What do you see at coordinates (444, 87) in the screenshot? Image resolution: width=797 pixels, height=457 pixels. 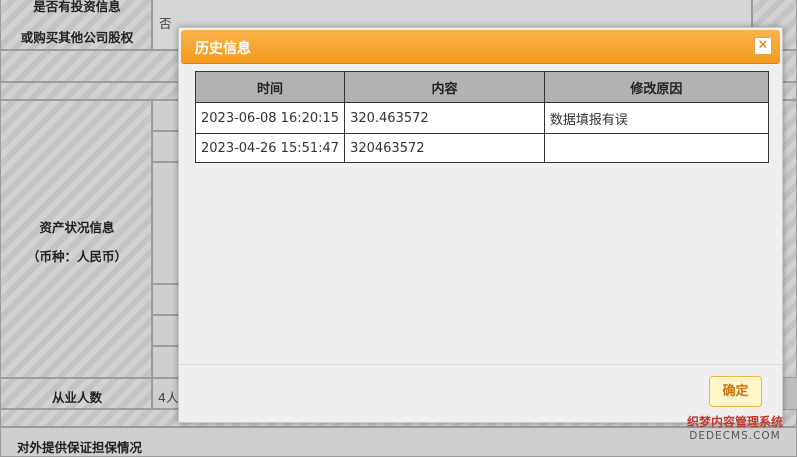 I see `column-header-content: 内容` at bounding box center [444, 87].